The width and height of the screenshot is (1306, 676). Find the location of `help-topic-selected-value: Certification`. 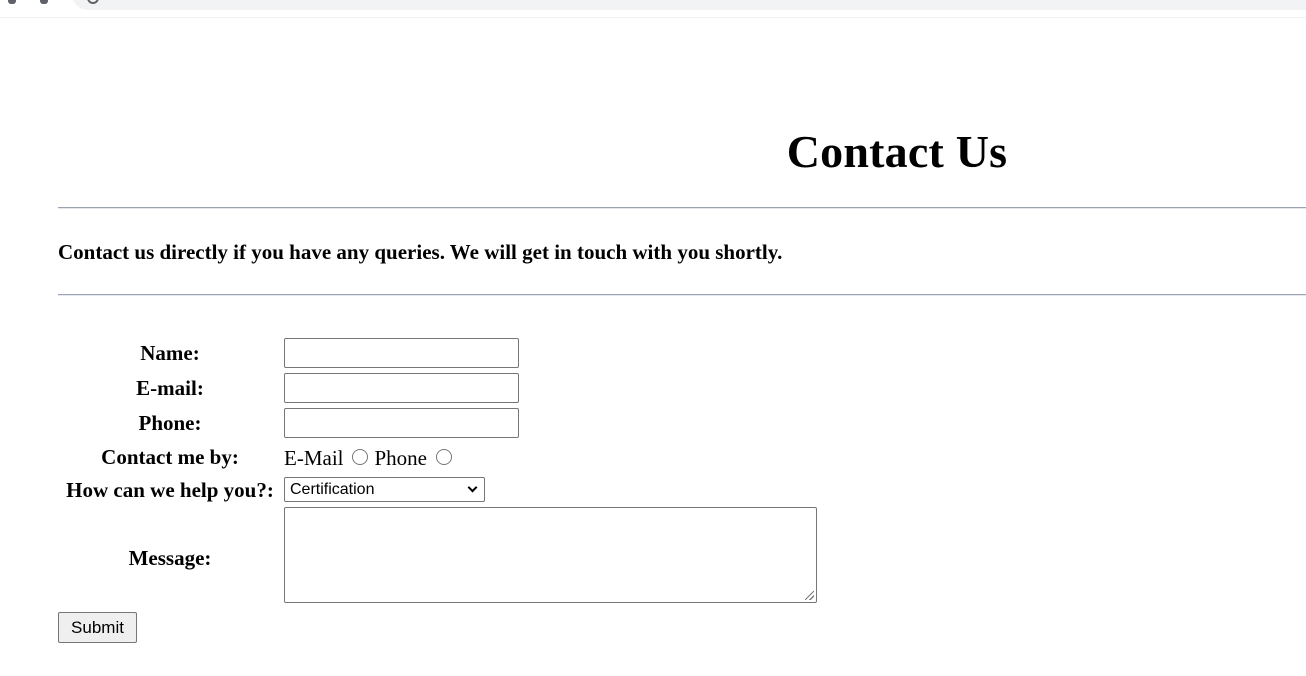

help-topic-selected-value: Certification is located at coordinates (332, 489).